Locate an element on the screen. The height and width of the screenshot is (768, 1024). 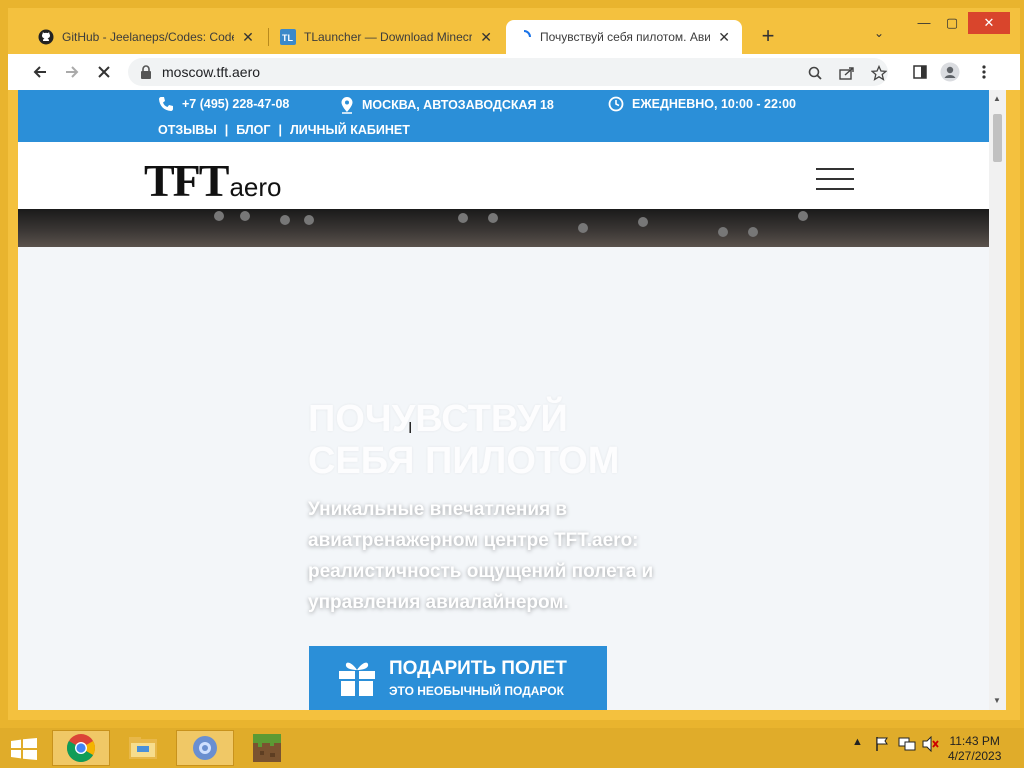
minecraft-icon is located at coordinates (267, 748).